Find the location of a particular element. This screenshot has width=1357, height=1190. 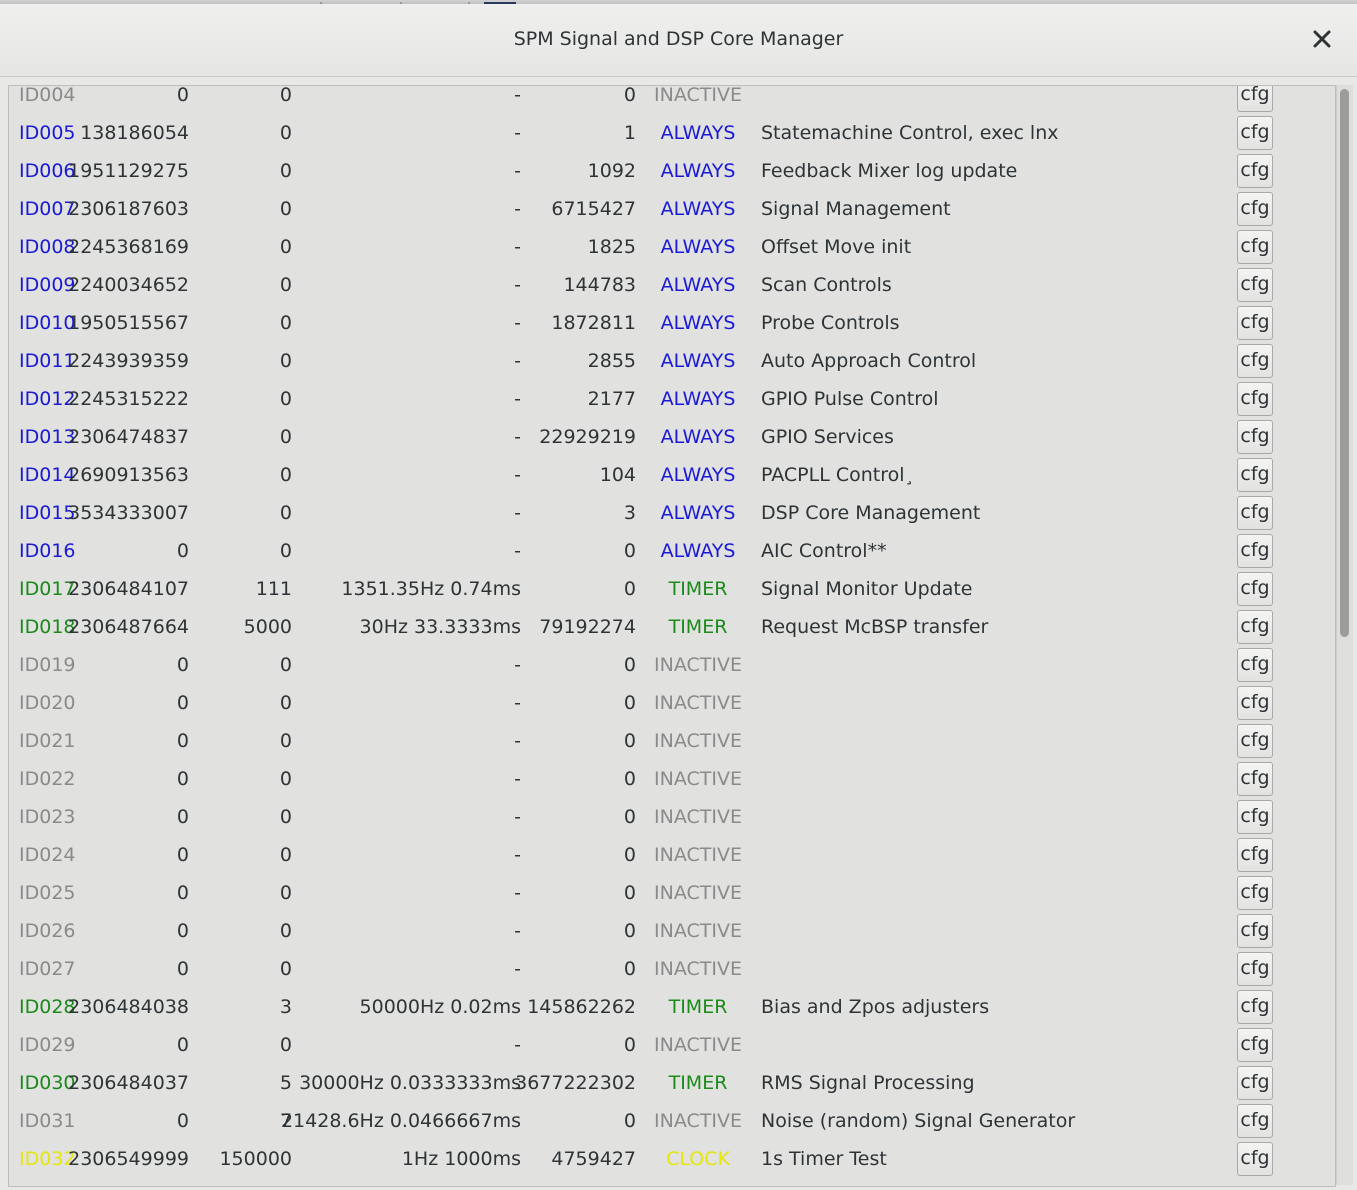

signal-id: ID031 is located at coordinates (47, 1121).